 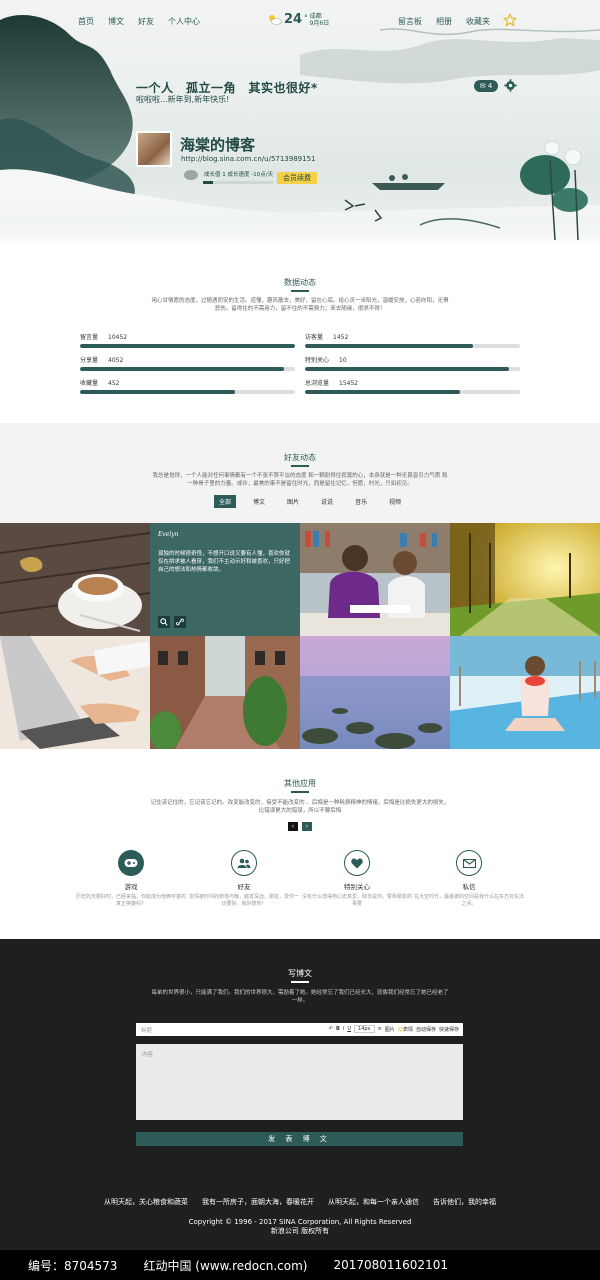 I want to click on app-friends: 好友 友情被时间的俯落与散，越发深远，朋友，爱你一切要好，我好想你！, so click(x=244, y=879).